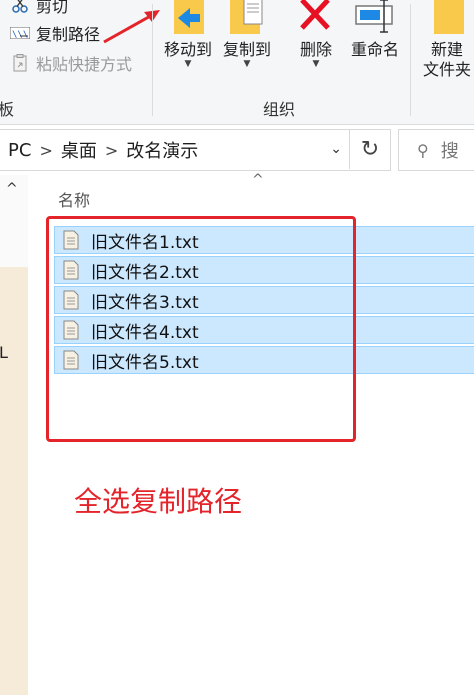 The height and width of the screenshot is (695, 474). Describe the element at coordinates (188, 20) in the screenshot. I see `move-to-icon` at that location.